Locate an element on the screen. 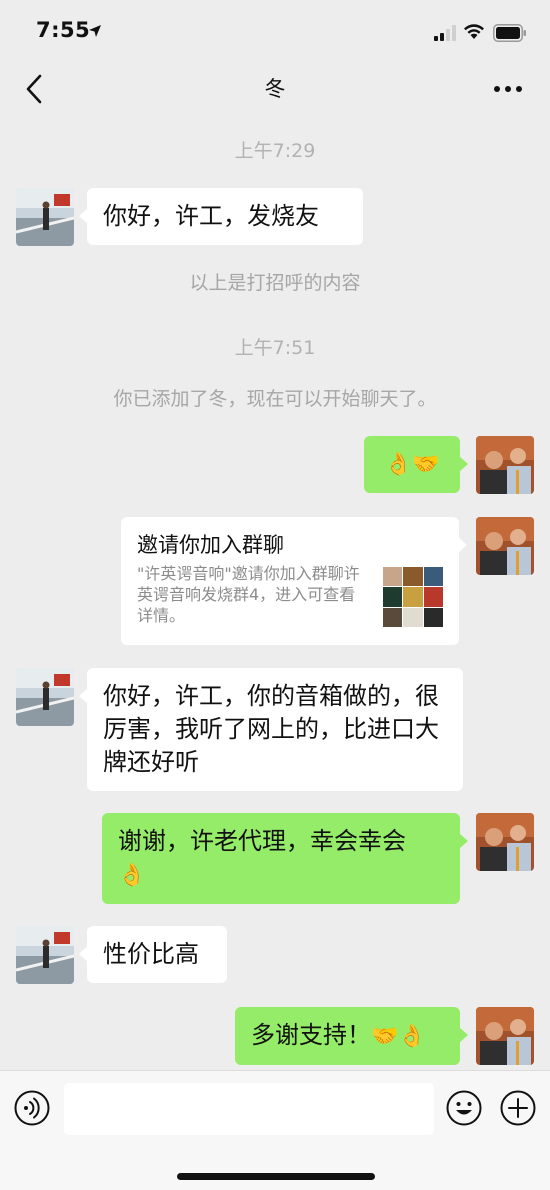  plus-icon is located at coordinates (518, 1108).